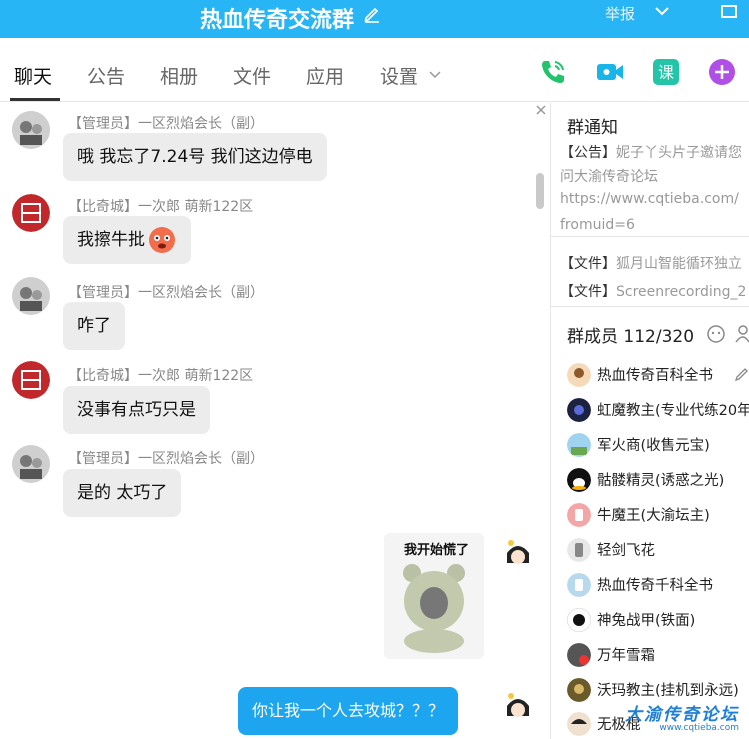 Image resolution: width=749 pixels, height=739 pixels. I want to click on my-message-bubble: 你让我一个人去攻城？？？, so click(348, 711).